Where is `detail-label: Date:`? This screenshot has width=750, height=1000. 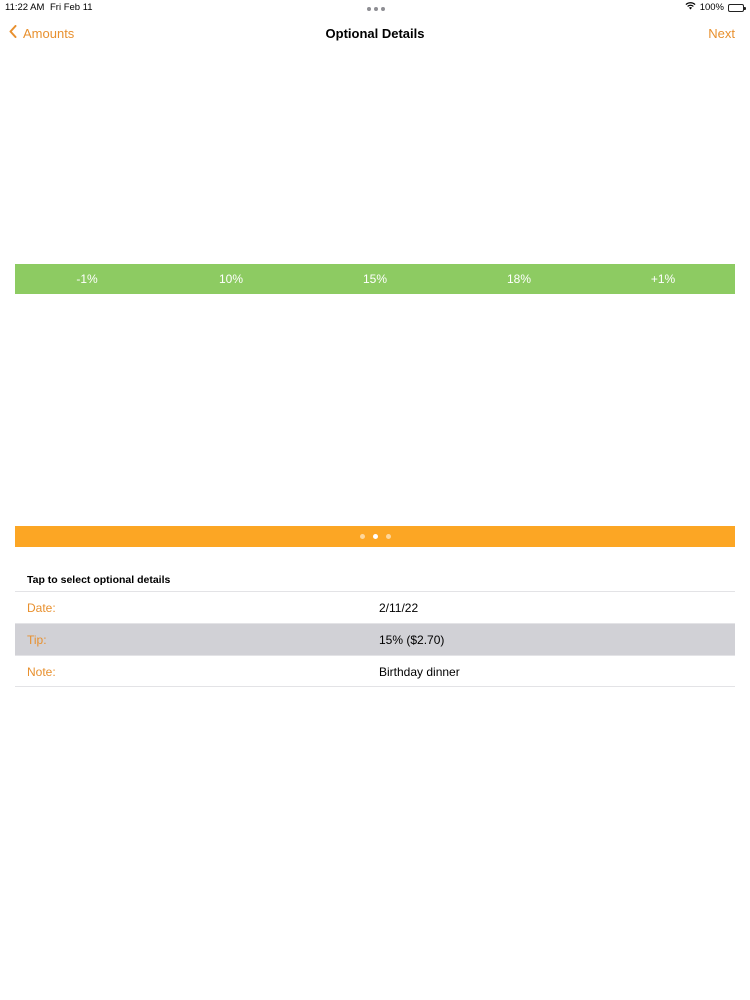 detail-label: Date: is located at coordinates (41, 608).